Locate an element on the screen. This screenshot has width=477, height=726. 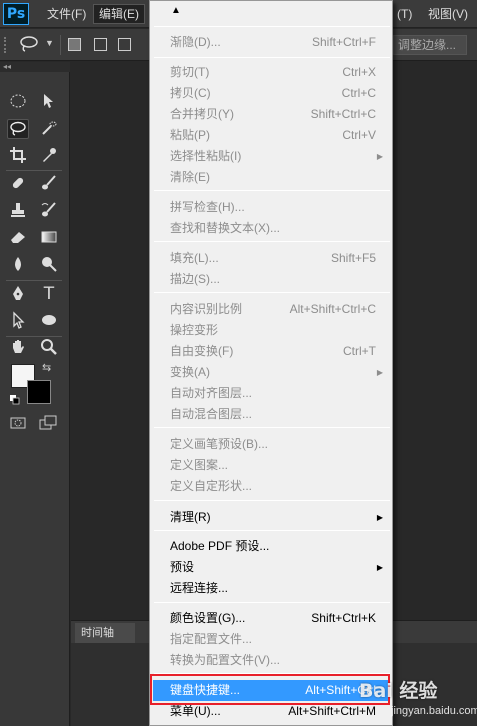
menu-item-copy: 拷贝(C) Ctrl+C is located at coordinates (271, 93).